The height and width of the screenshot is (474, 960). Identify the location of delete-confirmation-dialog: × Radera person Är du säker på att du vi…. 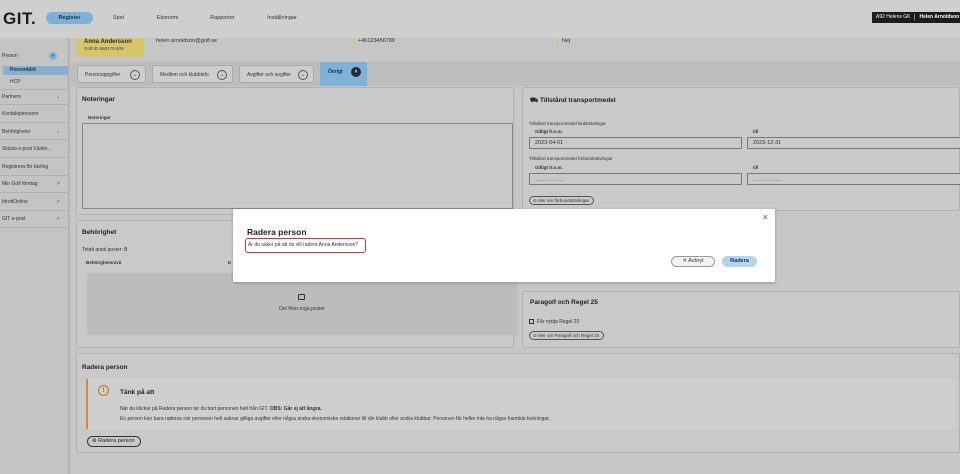
(504, 245).